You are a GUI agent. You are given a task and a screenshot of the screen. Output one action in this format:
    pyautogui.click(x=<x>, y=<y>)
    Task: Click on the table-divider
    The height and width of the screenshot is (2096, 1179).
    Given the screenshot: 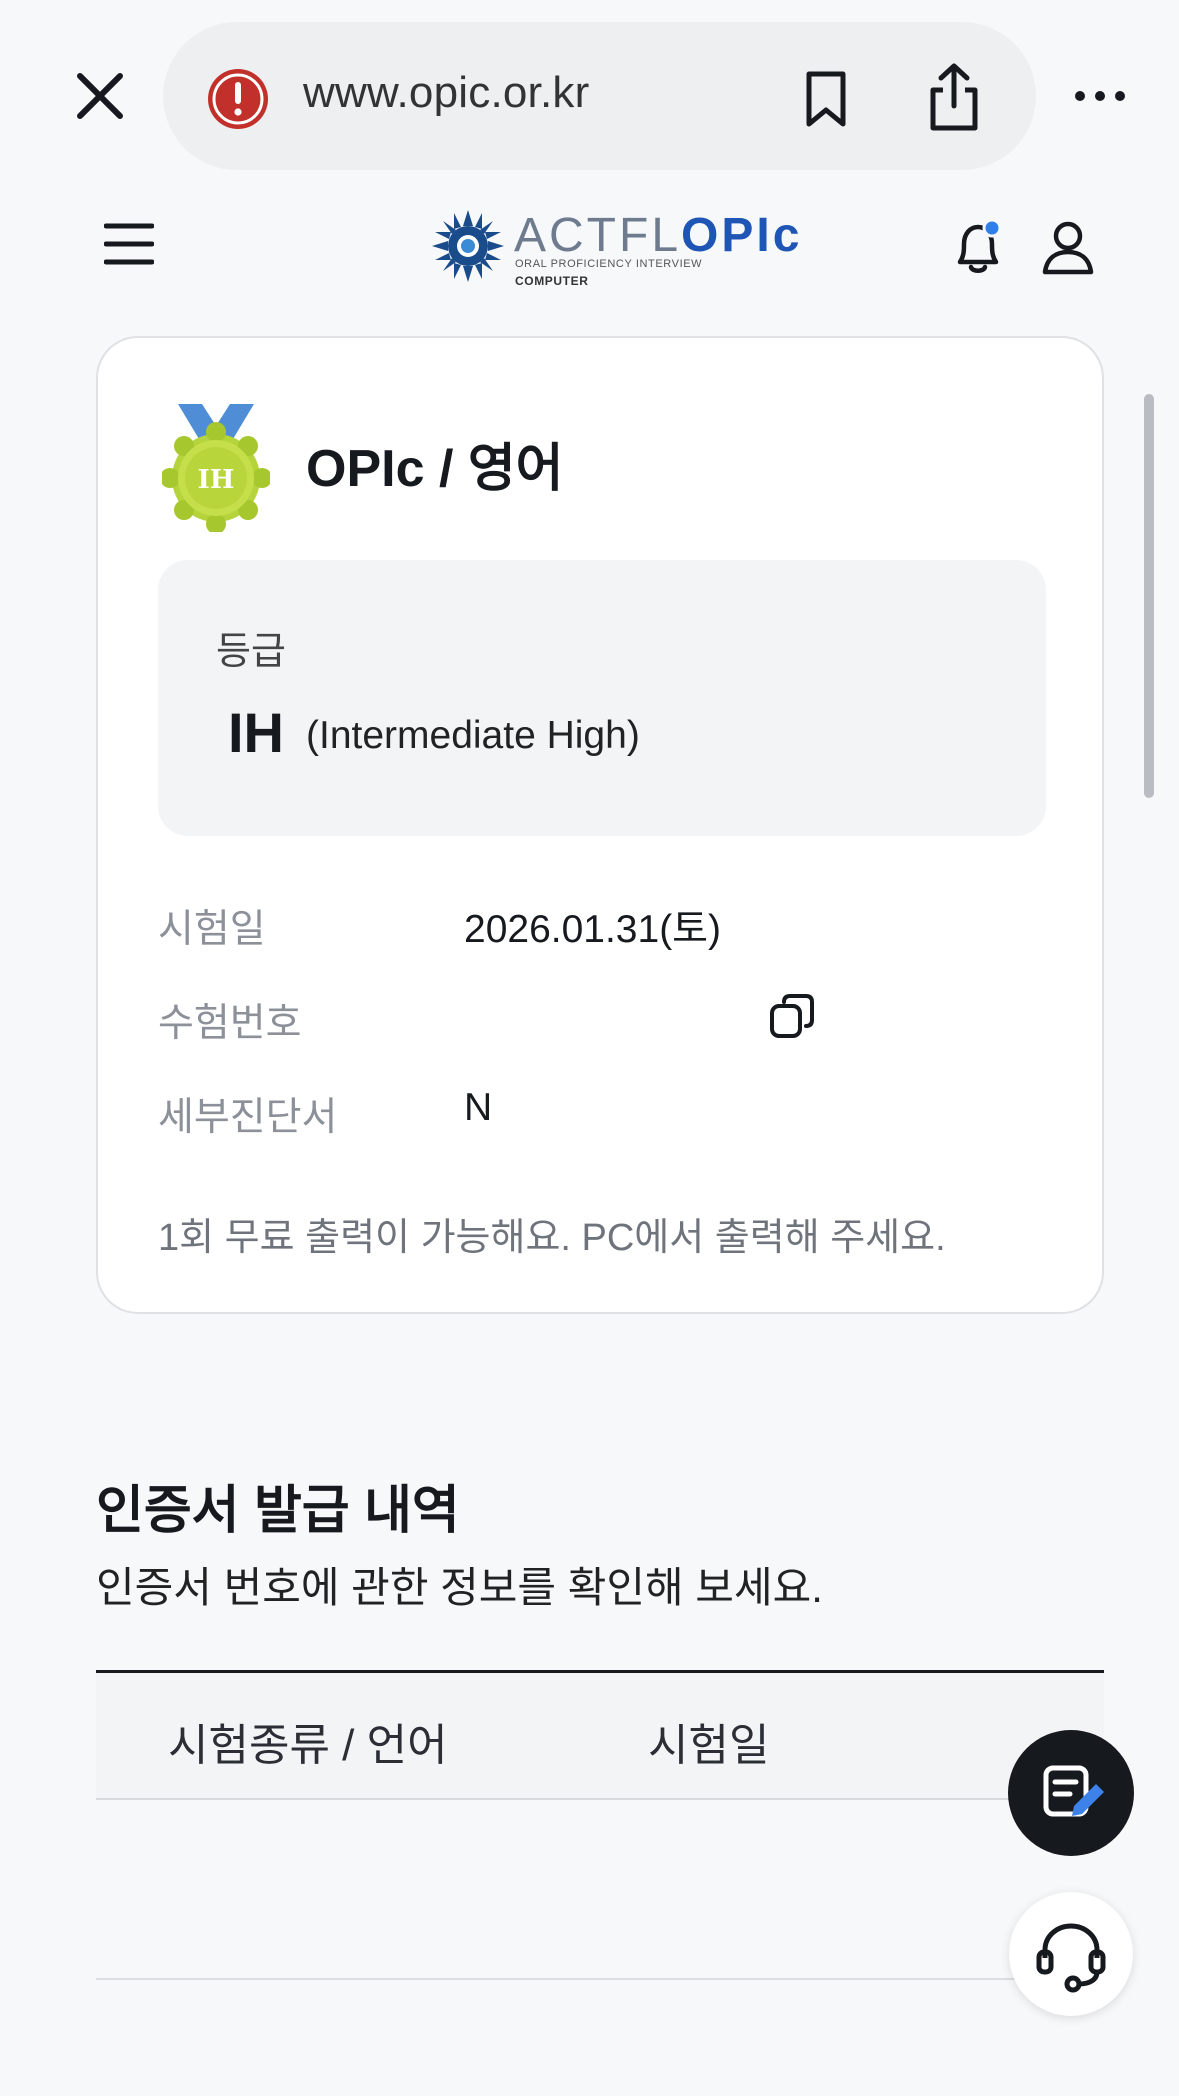 What is the action you would take?
    pyautogui.click(x=600, y=1979)
    